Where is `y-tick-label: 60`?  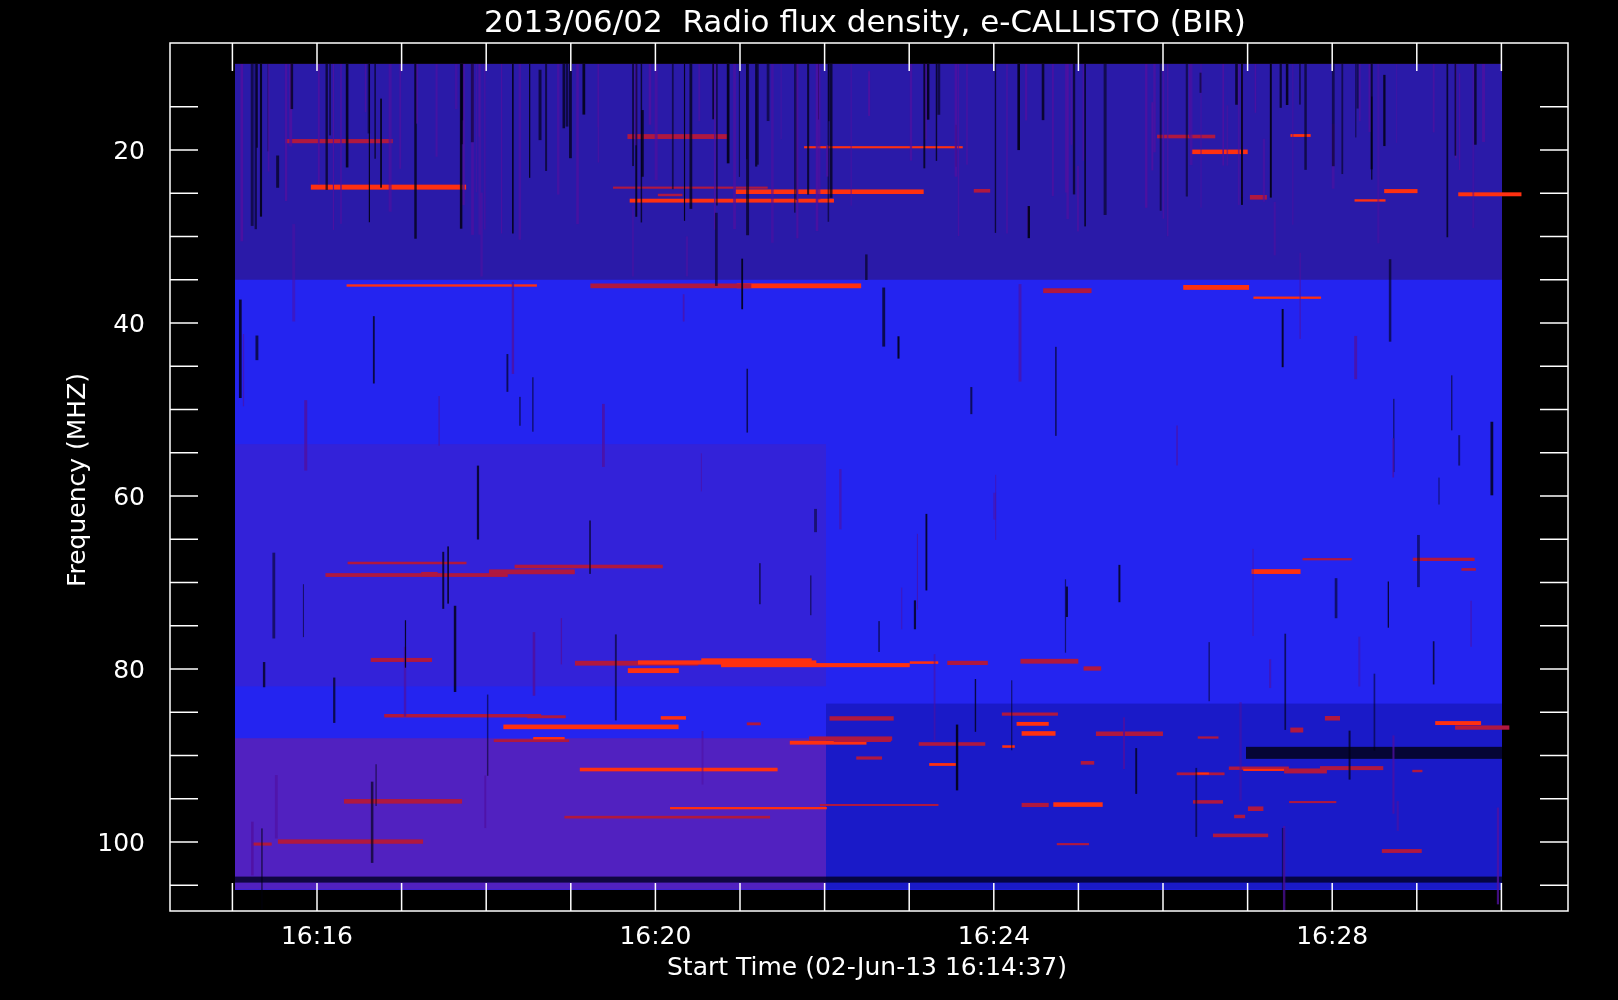
y-tick-label: 60 is located at coordinates (129, 496).